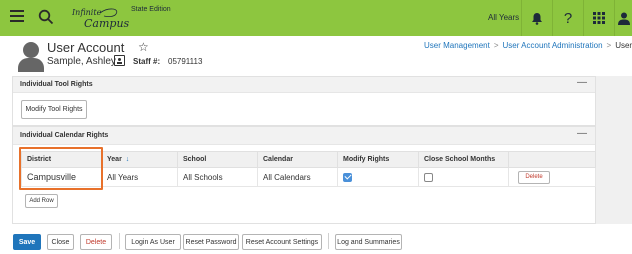 The image size is (632, 254). Describe the element at coordinates (119, 60) in the screenshot. I see `id-card-icon` at that location.